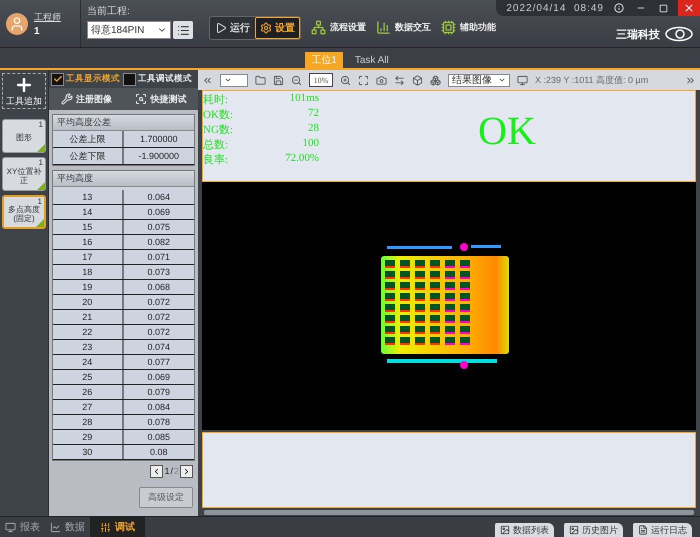 The height and width of the screenshot is (537, 700). What do you see at coordinates (158, 156) in the screenshot?
I see `table-cell-text: -1.900000` at bounding box center [158, 156].